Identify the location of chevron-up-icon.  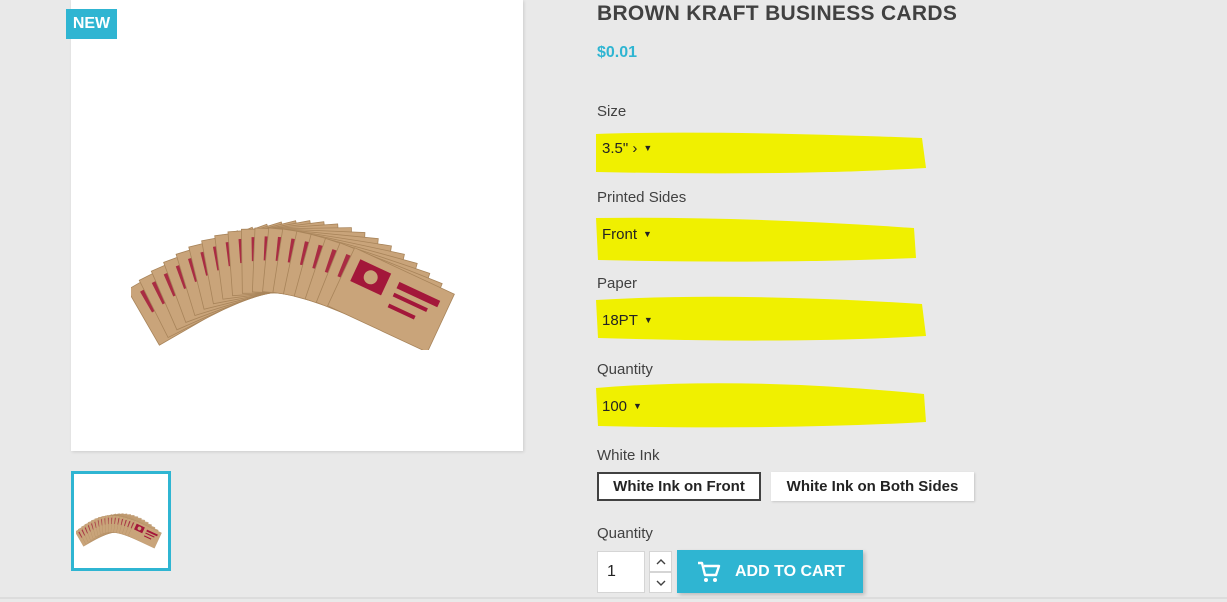
(661, 562).